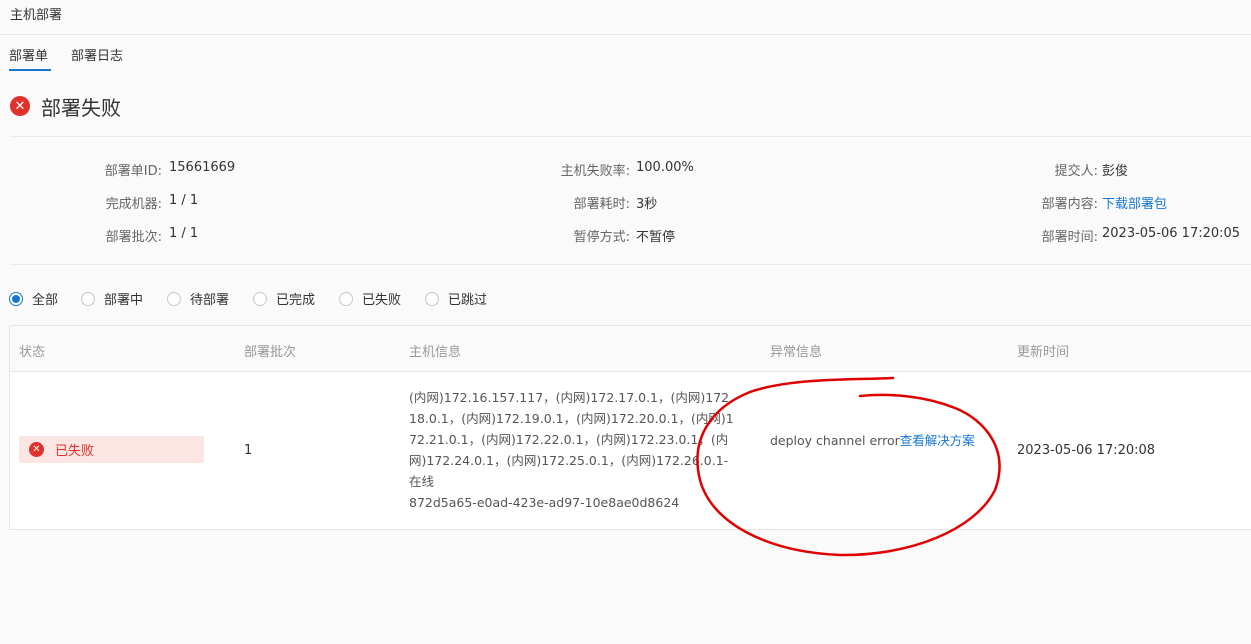 This screenshot has width=1251, height=644. I want to click on view-solution-link: 查看解决方案, so click(937, 440).